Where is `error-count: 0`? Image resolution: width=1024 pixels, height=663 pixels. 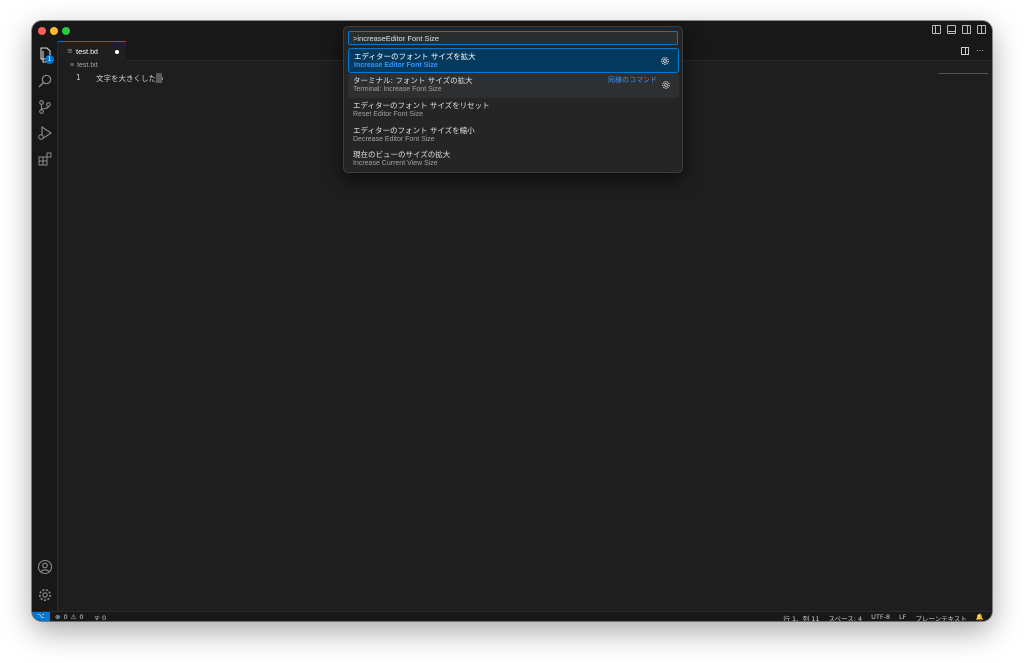
error-count: 0 is located at coordinates (65, 617).